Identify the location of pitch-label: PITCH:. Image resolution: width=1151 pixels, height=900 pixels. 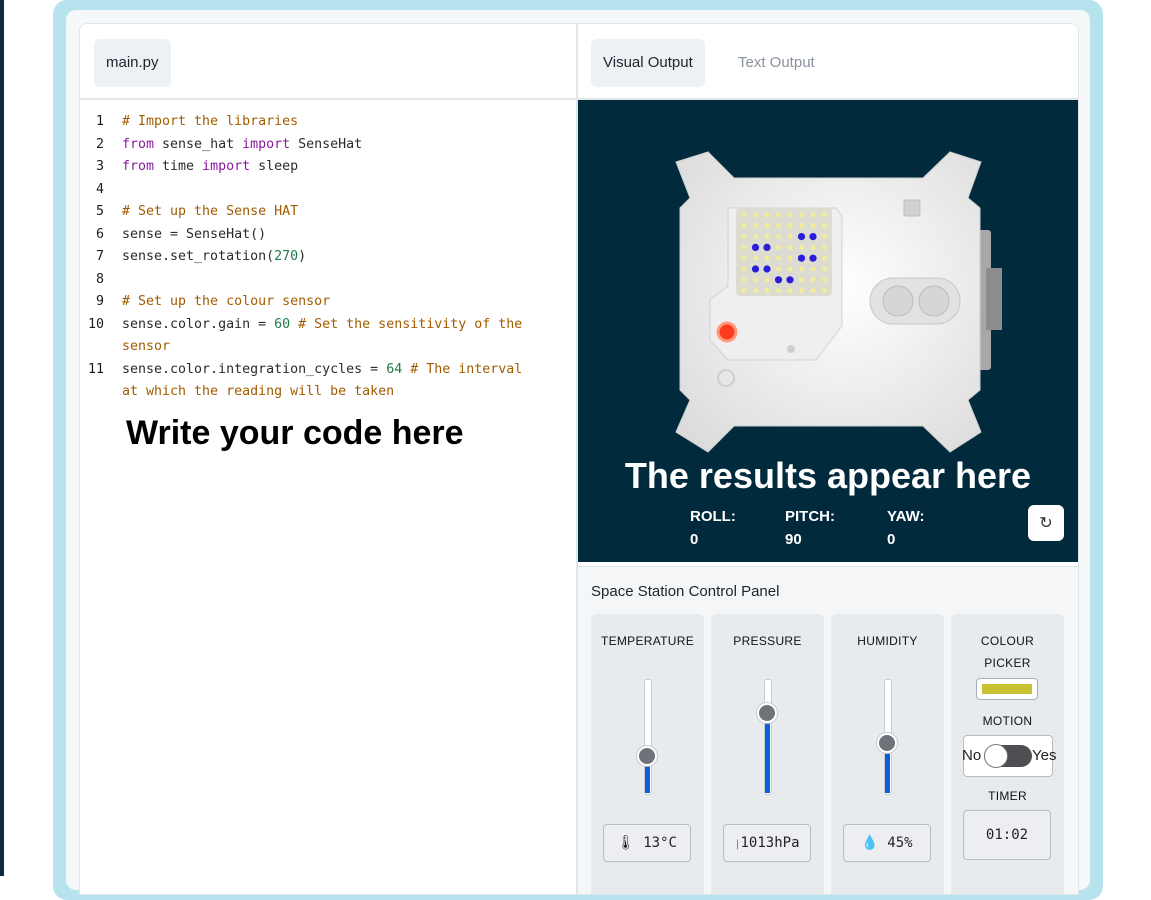
(810, 516).